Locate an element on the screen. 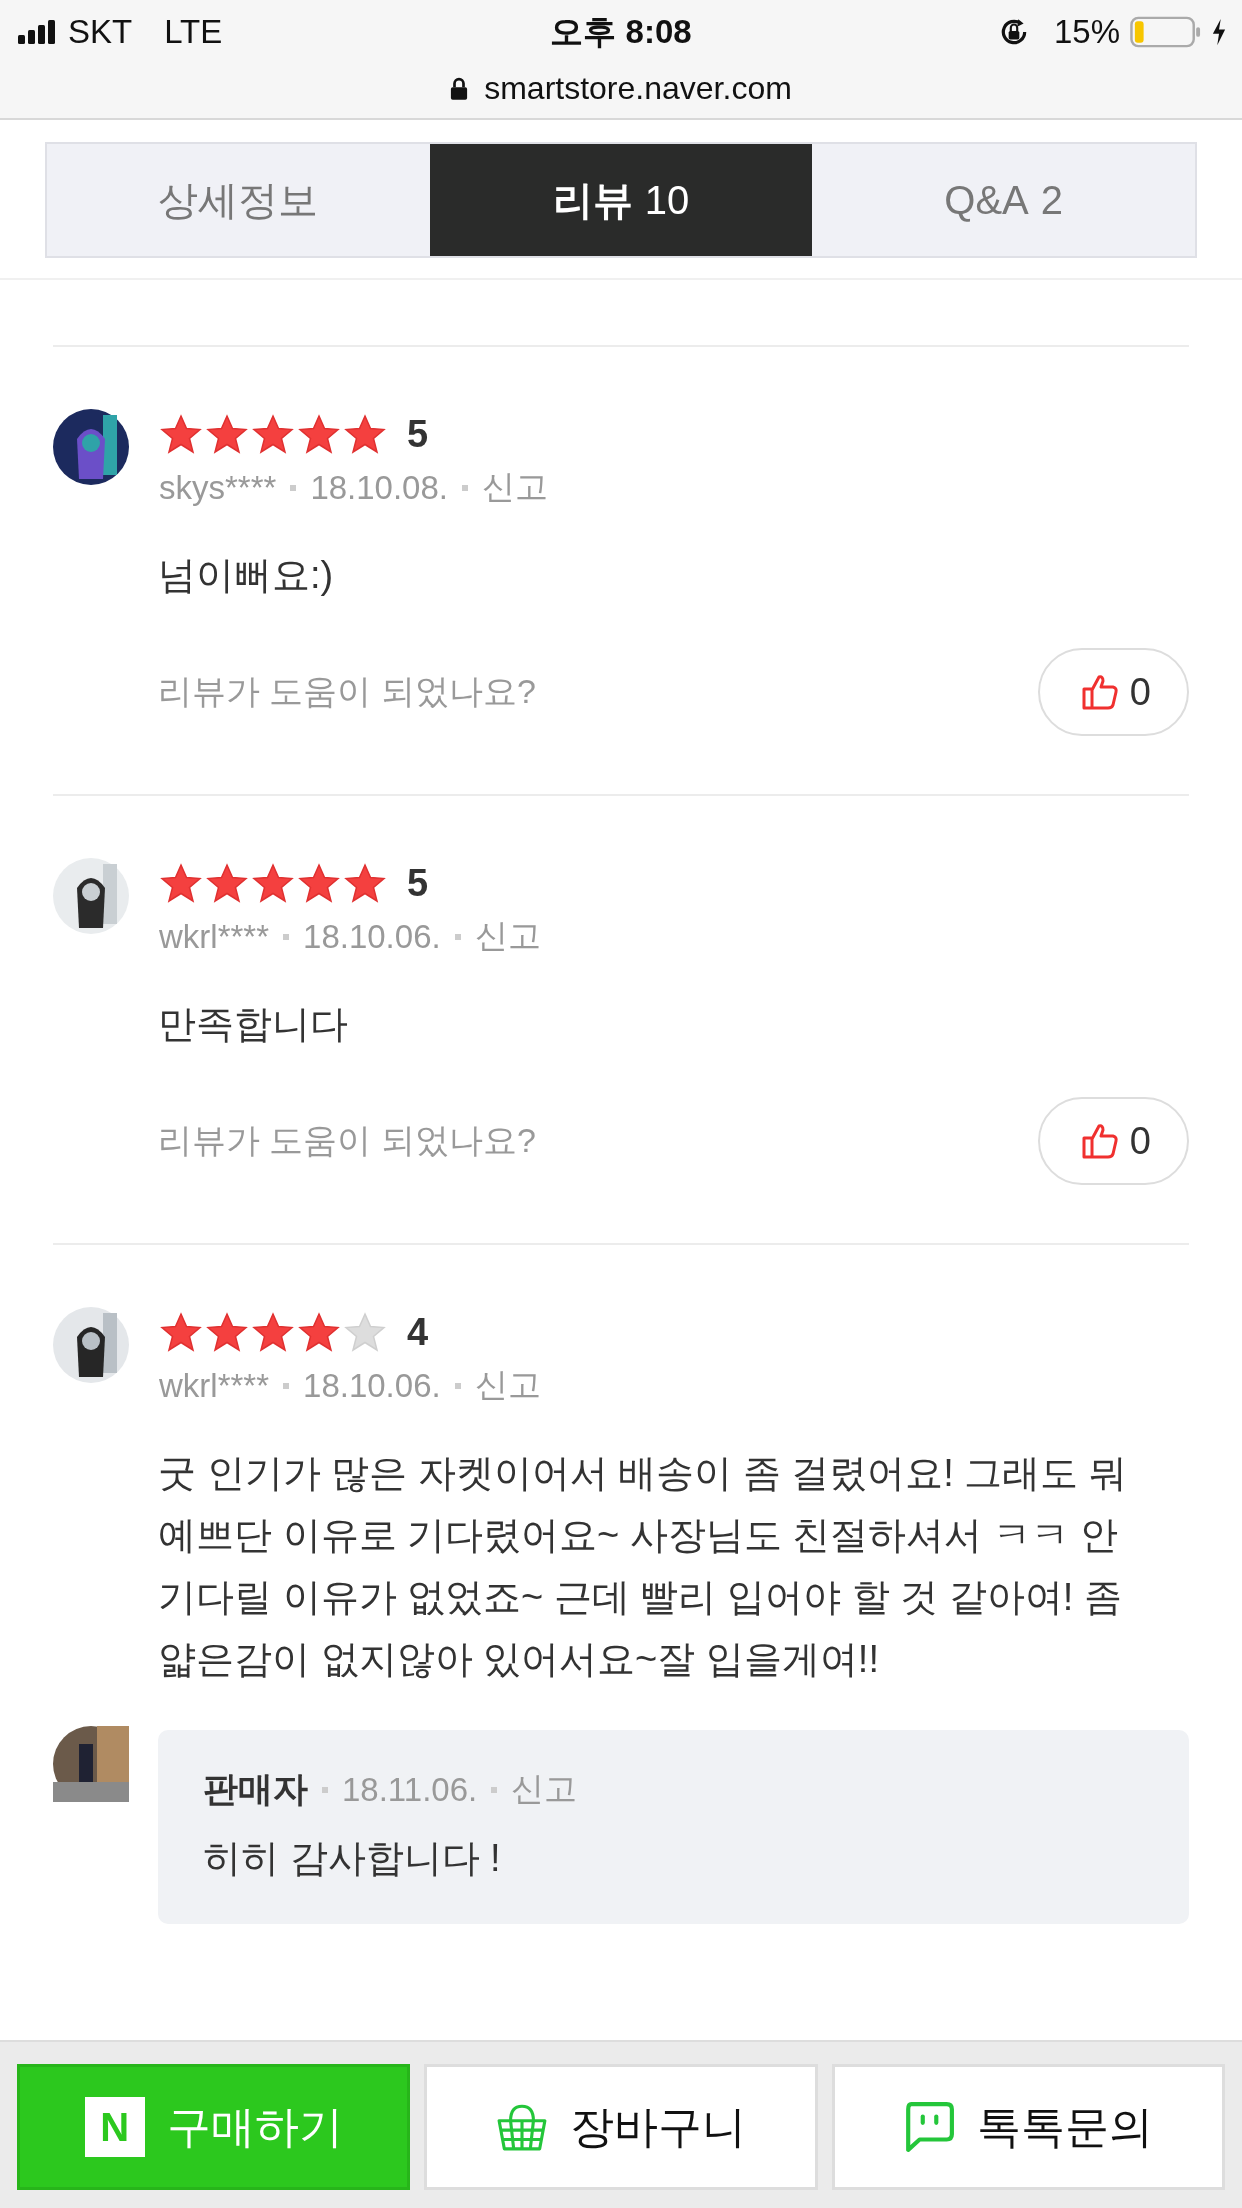 This screenshot has height=2208, width=1242. clock: 오후 8:08 is located at coordinates (621, 31).